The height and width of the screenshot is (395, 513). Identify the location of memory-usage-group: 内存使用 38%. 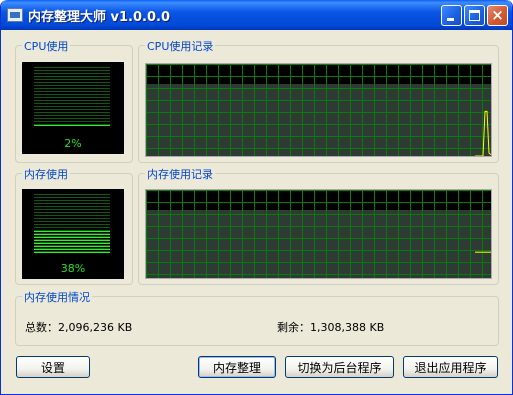
(74, 225).